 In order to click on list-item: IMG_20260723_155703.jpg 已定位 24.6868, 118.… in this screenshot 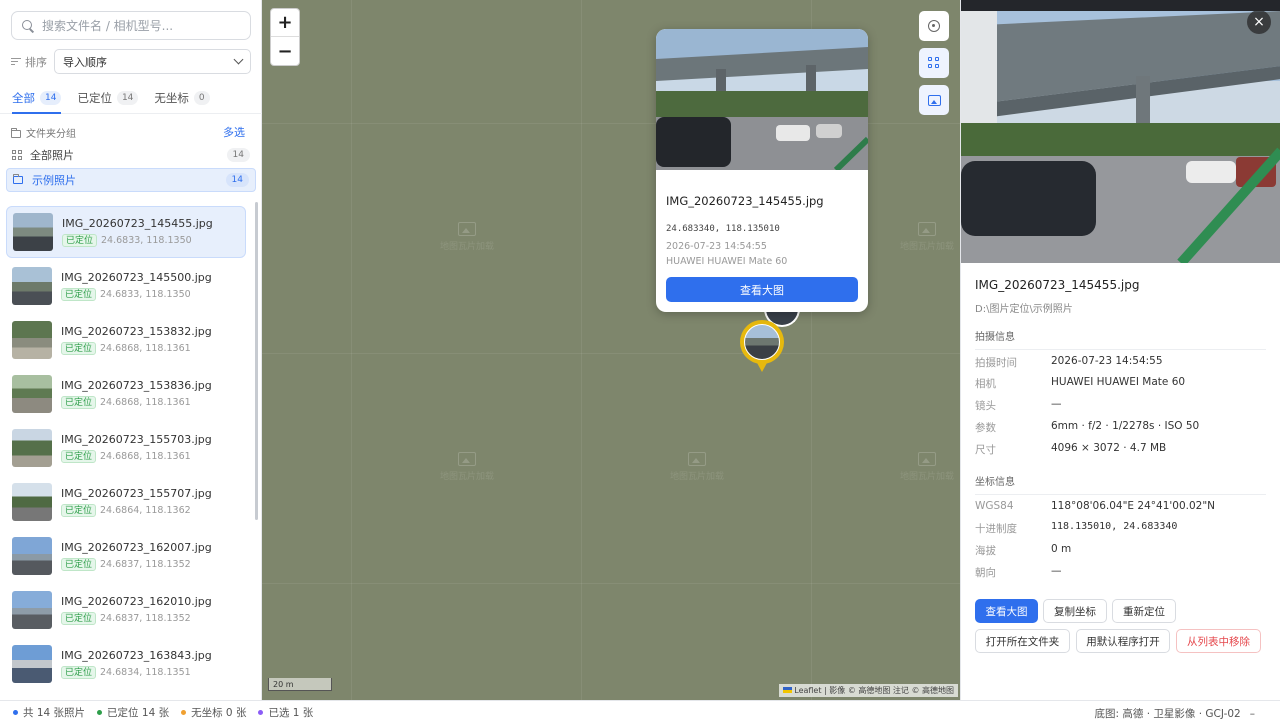, I will do `click(126, 448)`.